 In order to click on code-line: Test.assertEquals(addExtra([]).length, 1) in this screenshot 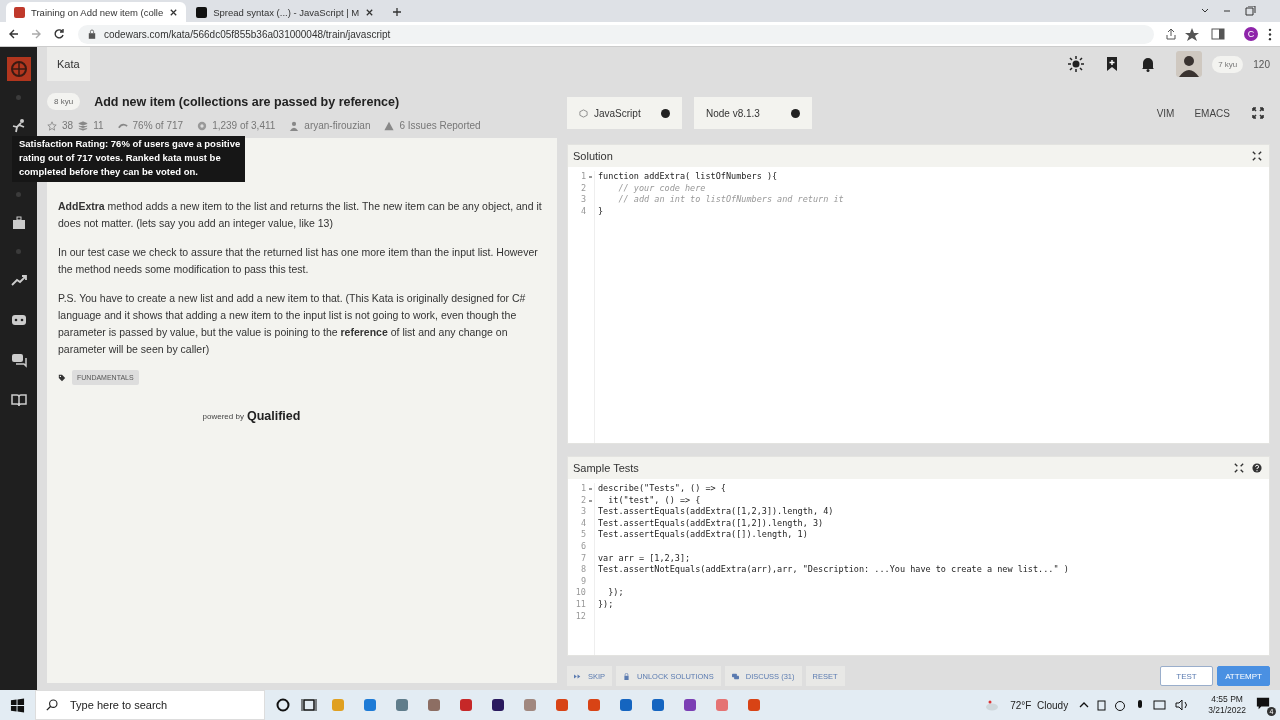, I will do `click(703, 534)`.